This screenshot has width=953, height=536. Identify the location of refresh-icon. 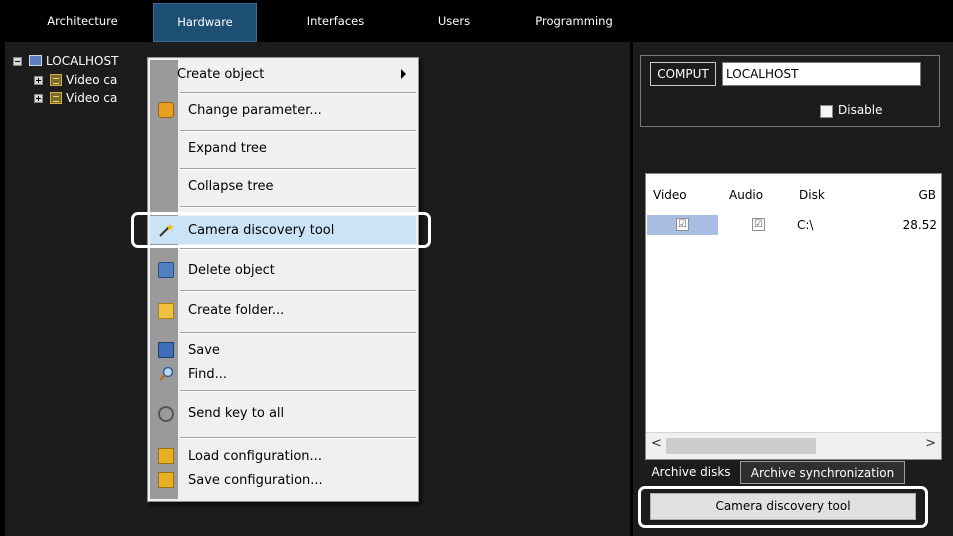
(166, 414).